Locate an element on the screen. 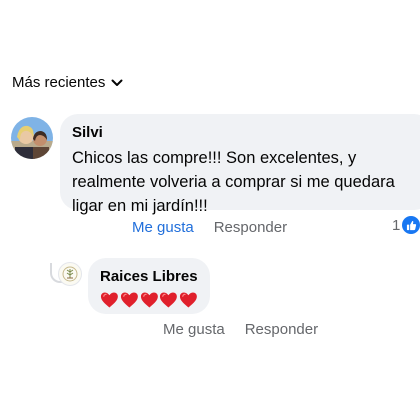 This screenshot has height=420, width=420. comment-author: Silvi is located at coordinates (246, 133).